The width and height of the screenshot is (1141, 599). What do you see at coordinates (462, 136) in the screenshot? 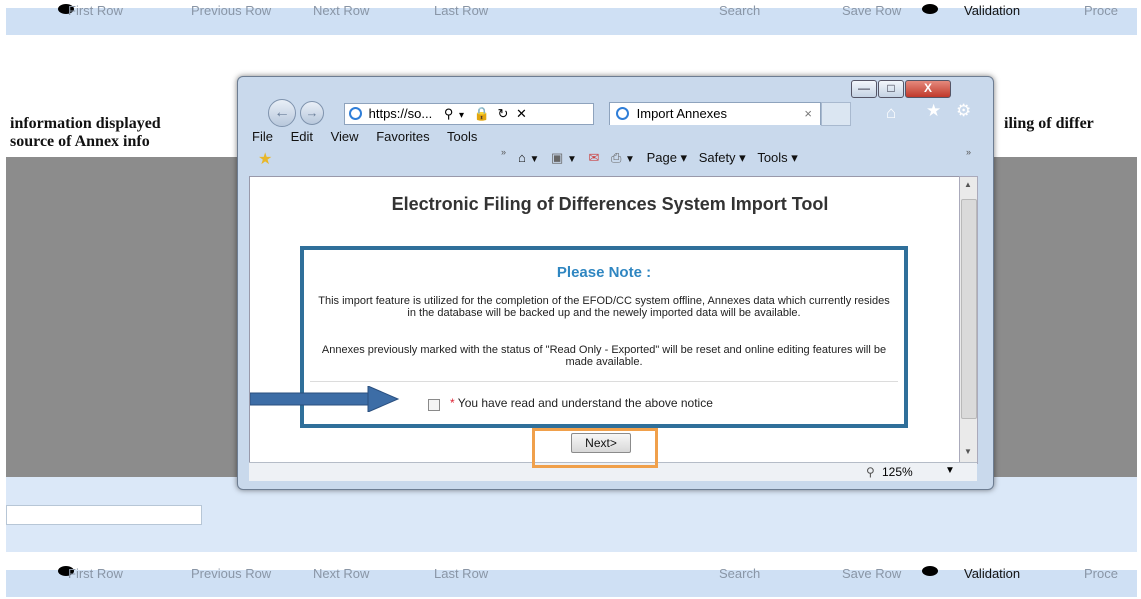
I see `menu-tools: Tools` at bounding box center [462, 136].